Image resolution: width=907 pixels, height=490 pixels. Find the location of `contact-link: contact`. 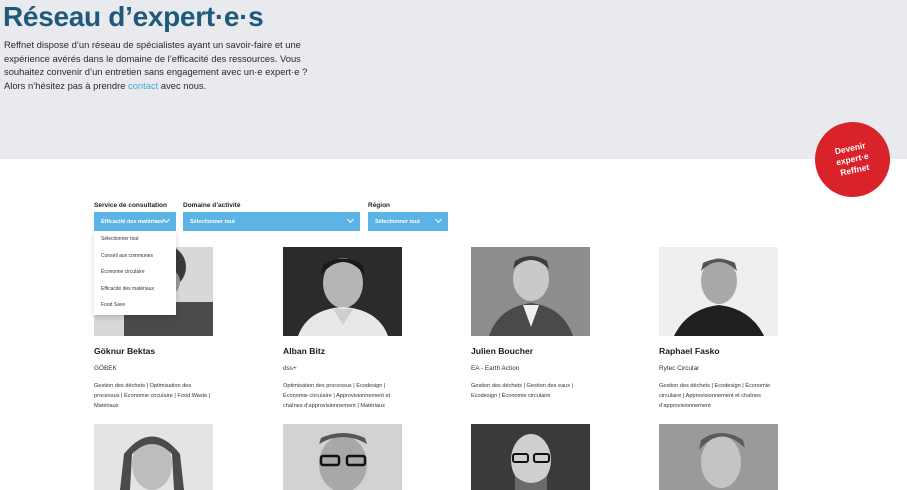

contact-link: contact is located at coordinates (143, 85).